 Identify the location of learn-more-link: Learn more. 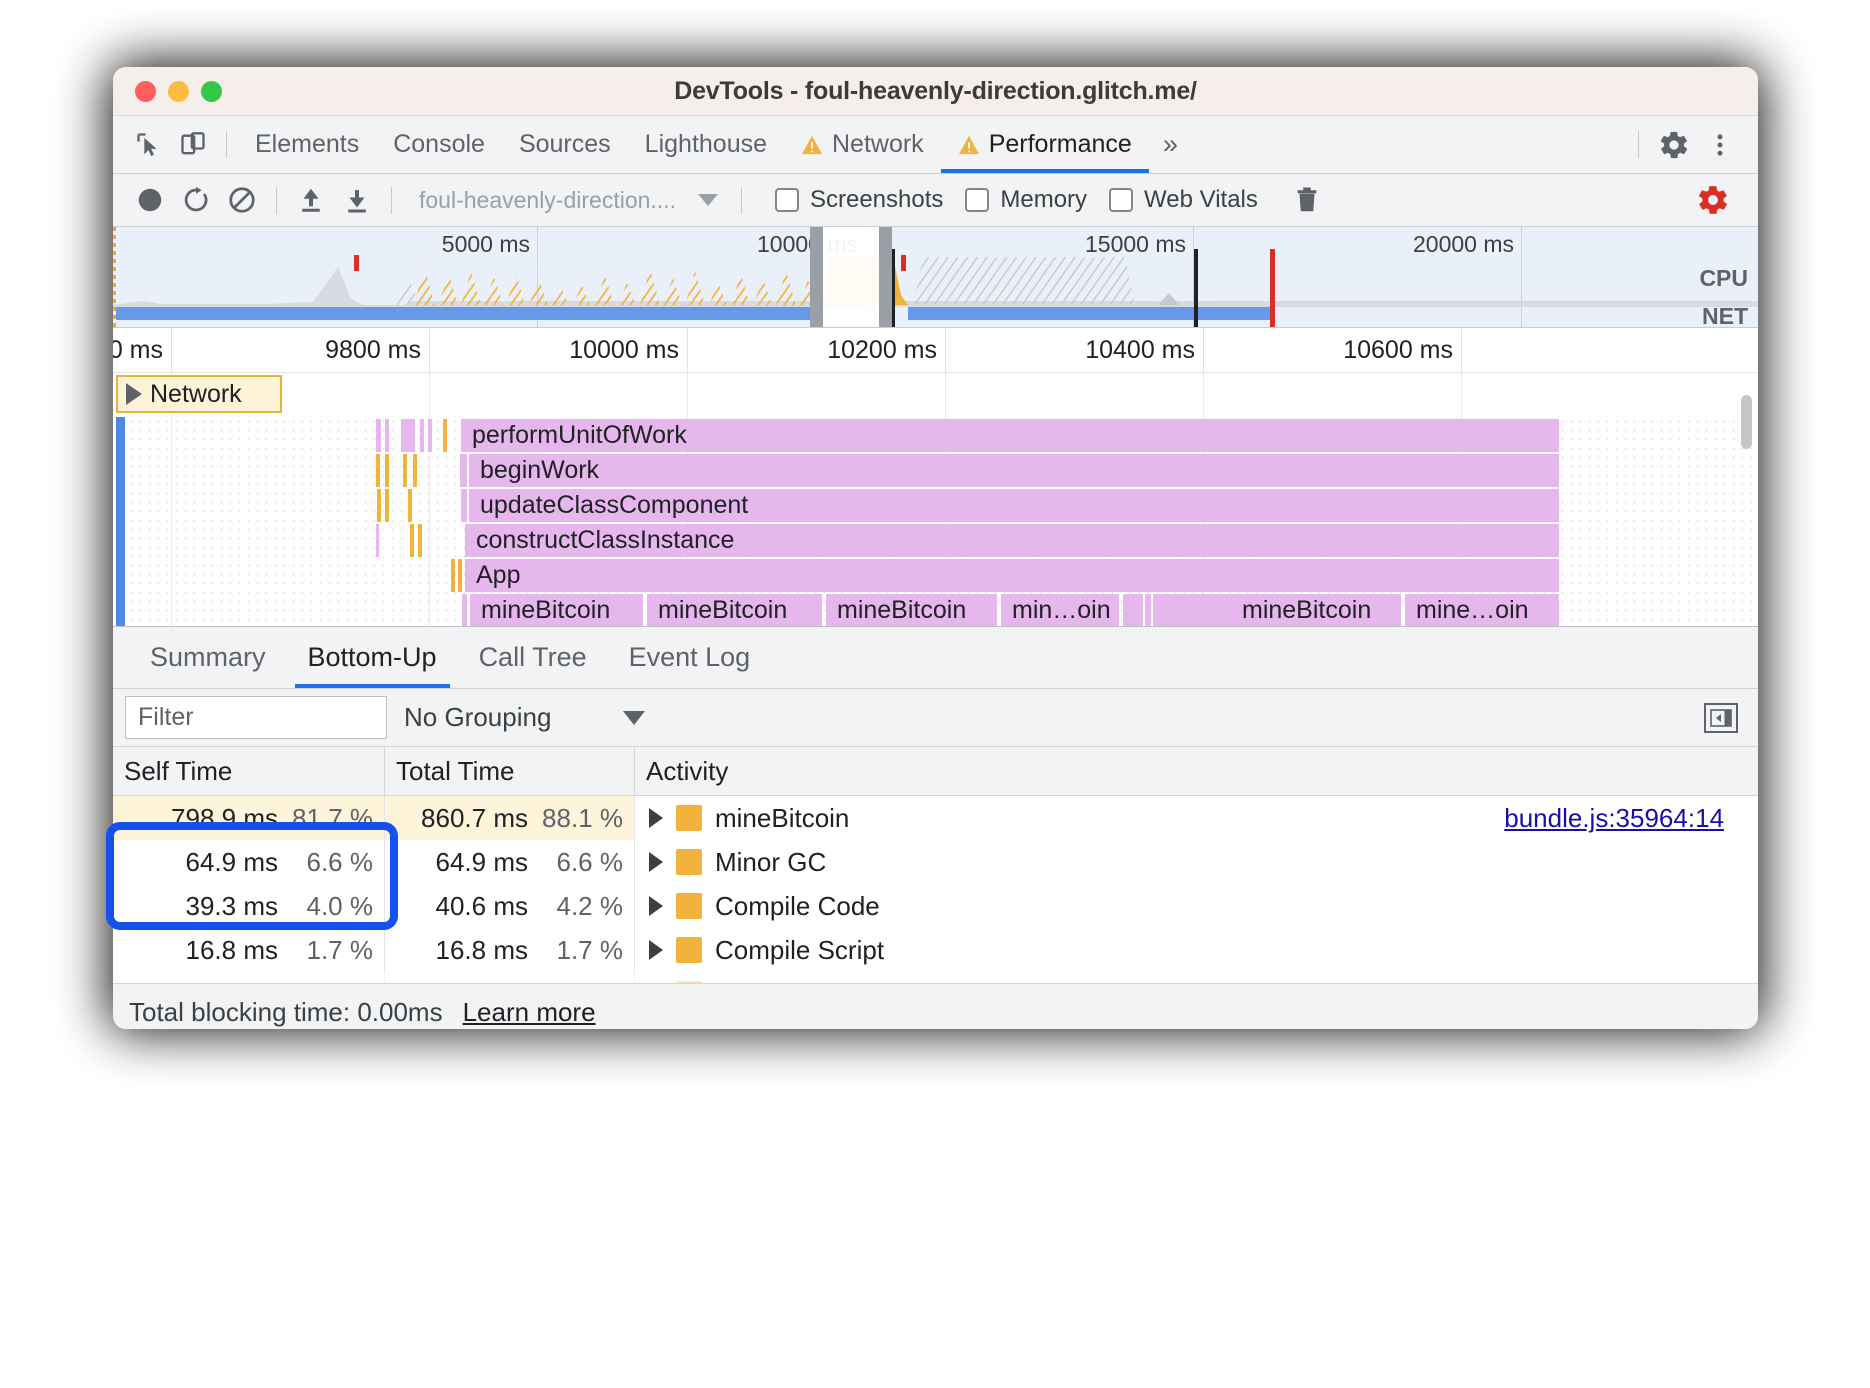
(529, 1012).